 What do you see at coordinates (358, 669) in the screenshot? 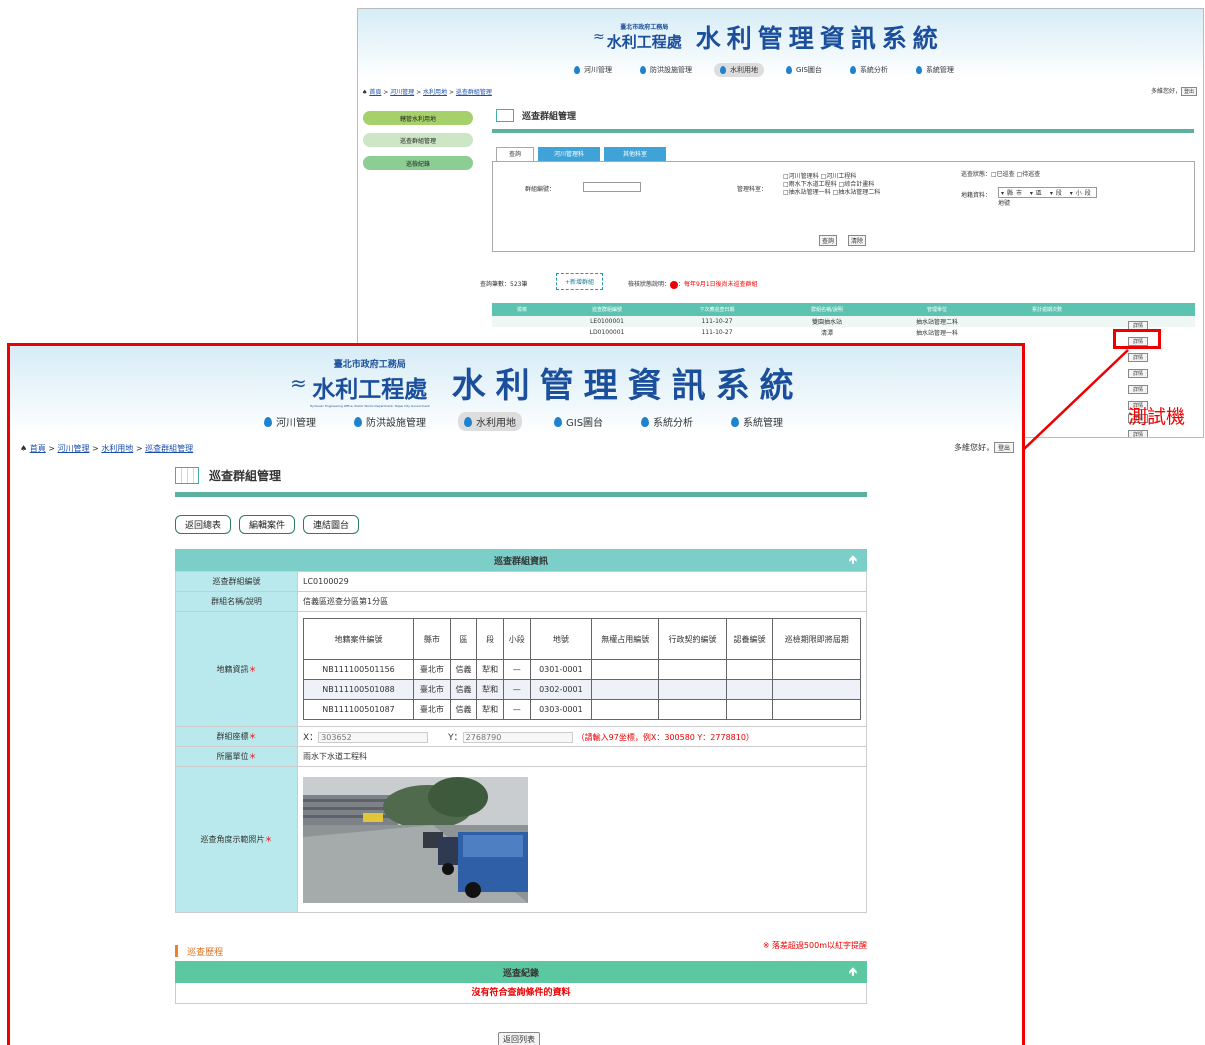
I see `land-cell: NB111100501156` at bounding box center [358, 669].